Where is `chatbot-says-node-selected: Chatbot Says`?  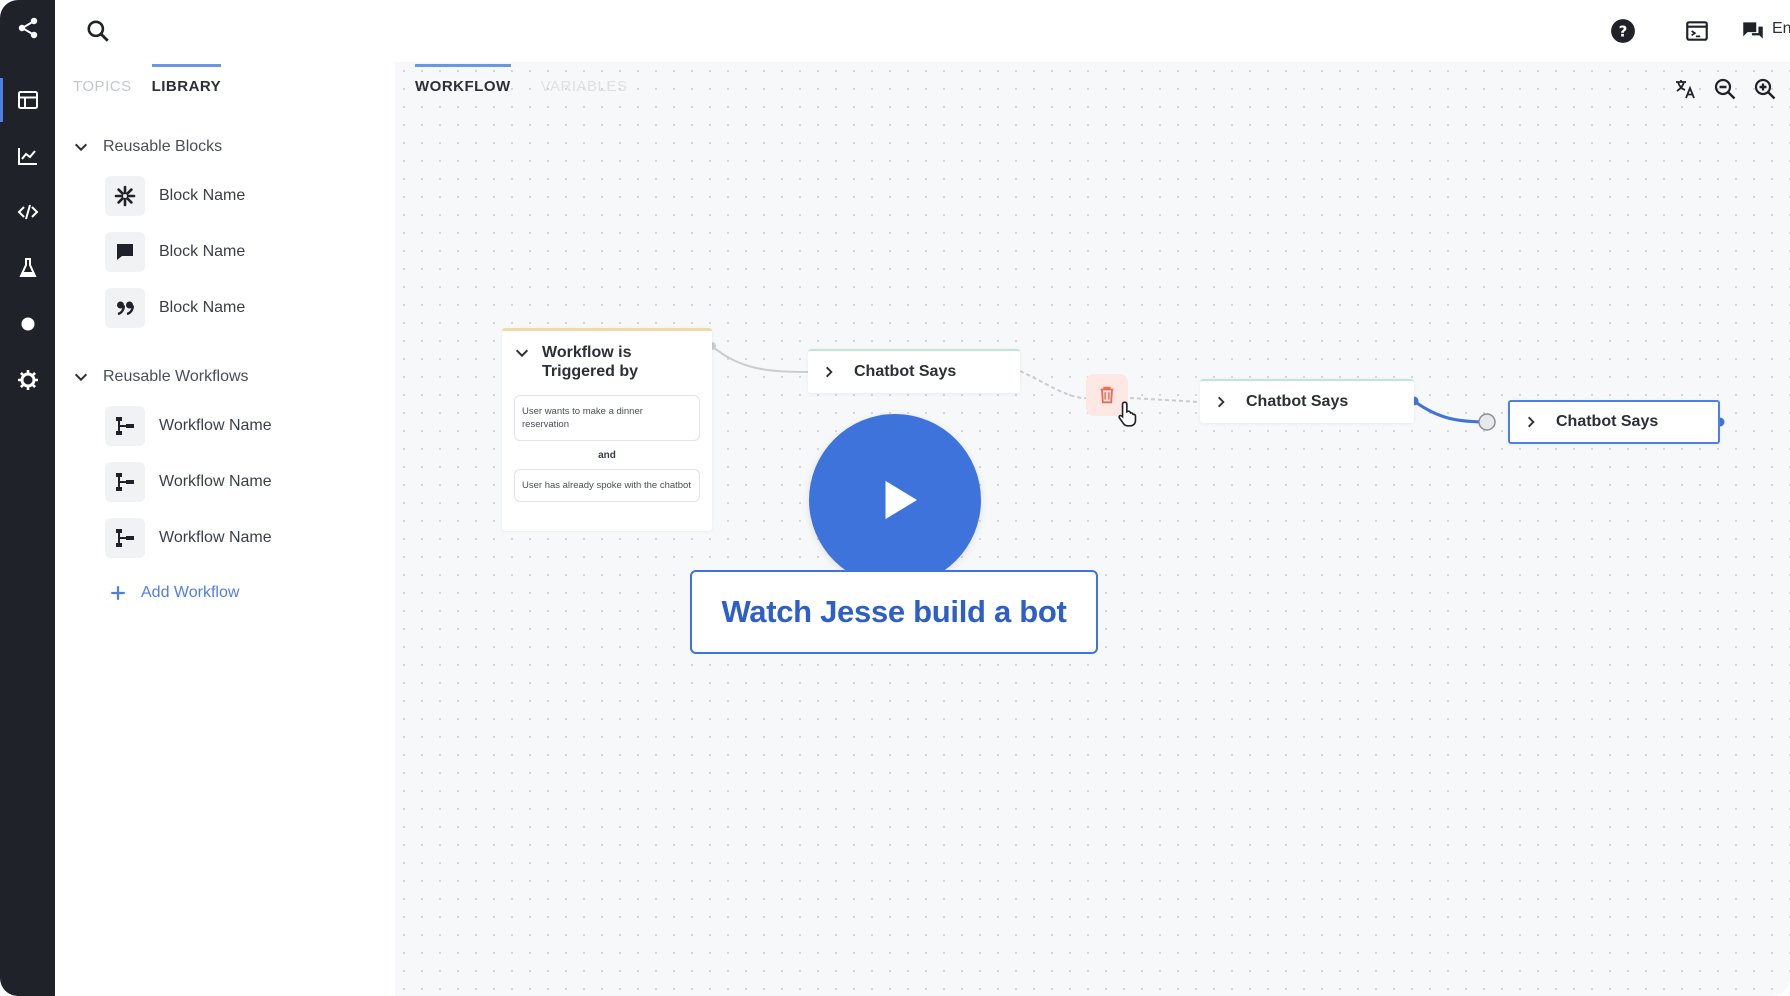
chatbot-says-node-selected: Chatbot Says is located at coordinates (1614, 422).